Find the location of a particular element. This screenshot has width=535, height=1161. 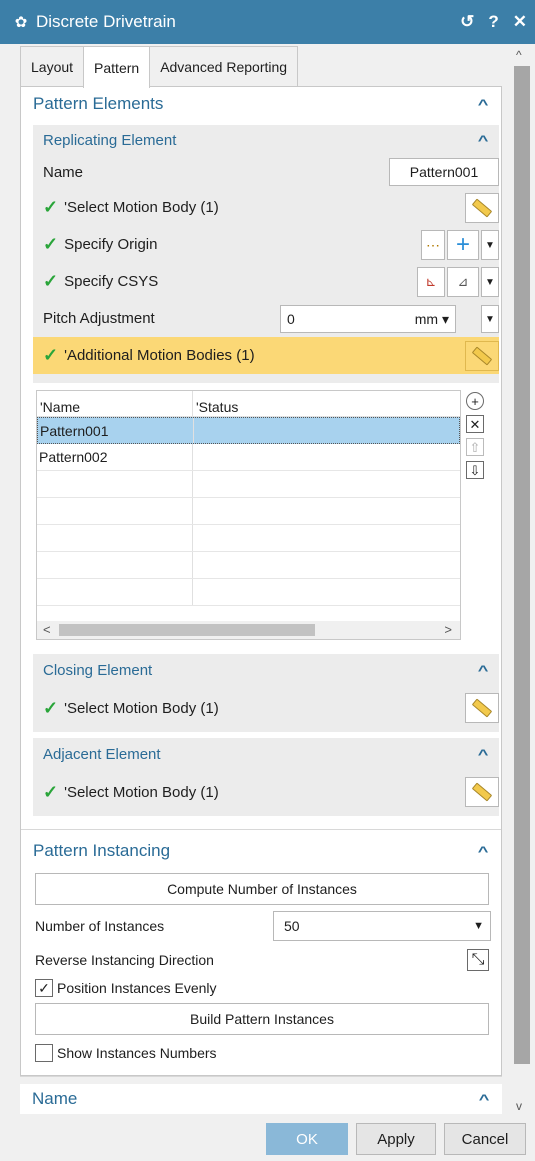

cell-name: Pattern002 is located at coordinates (115, 457).